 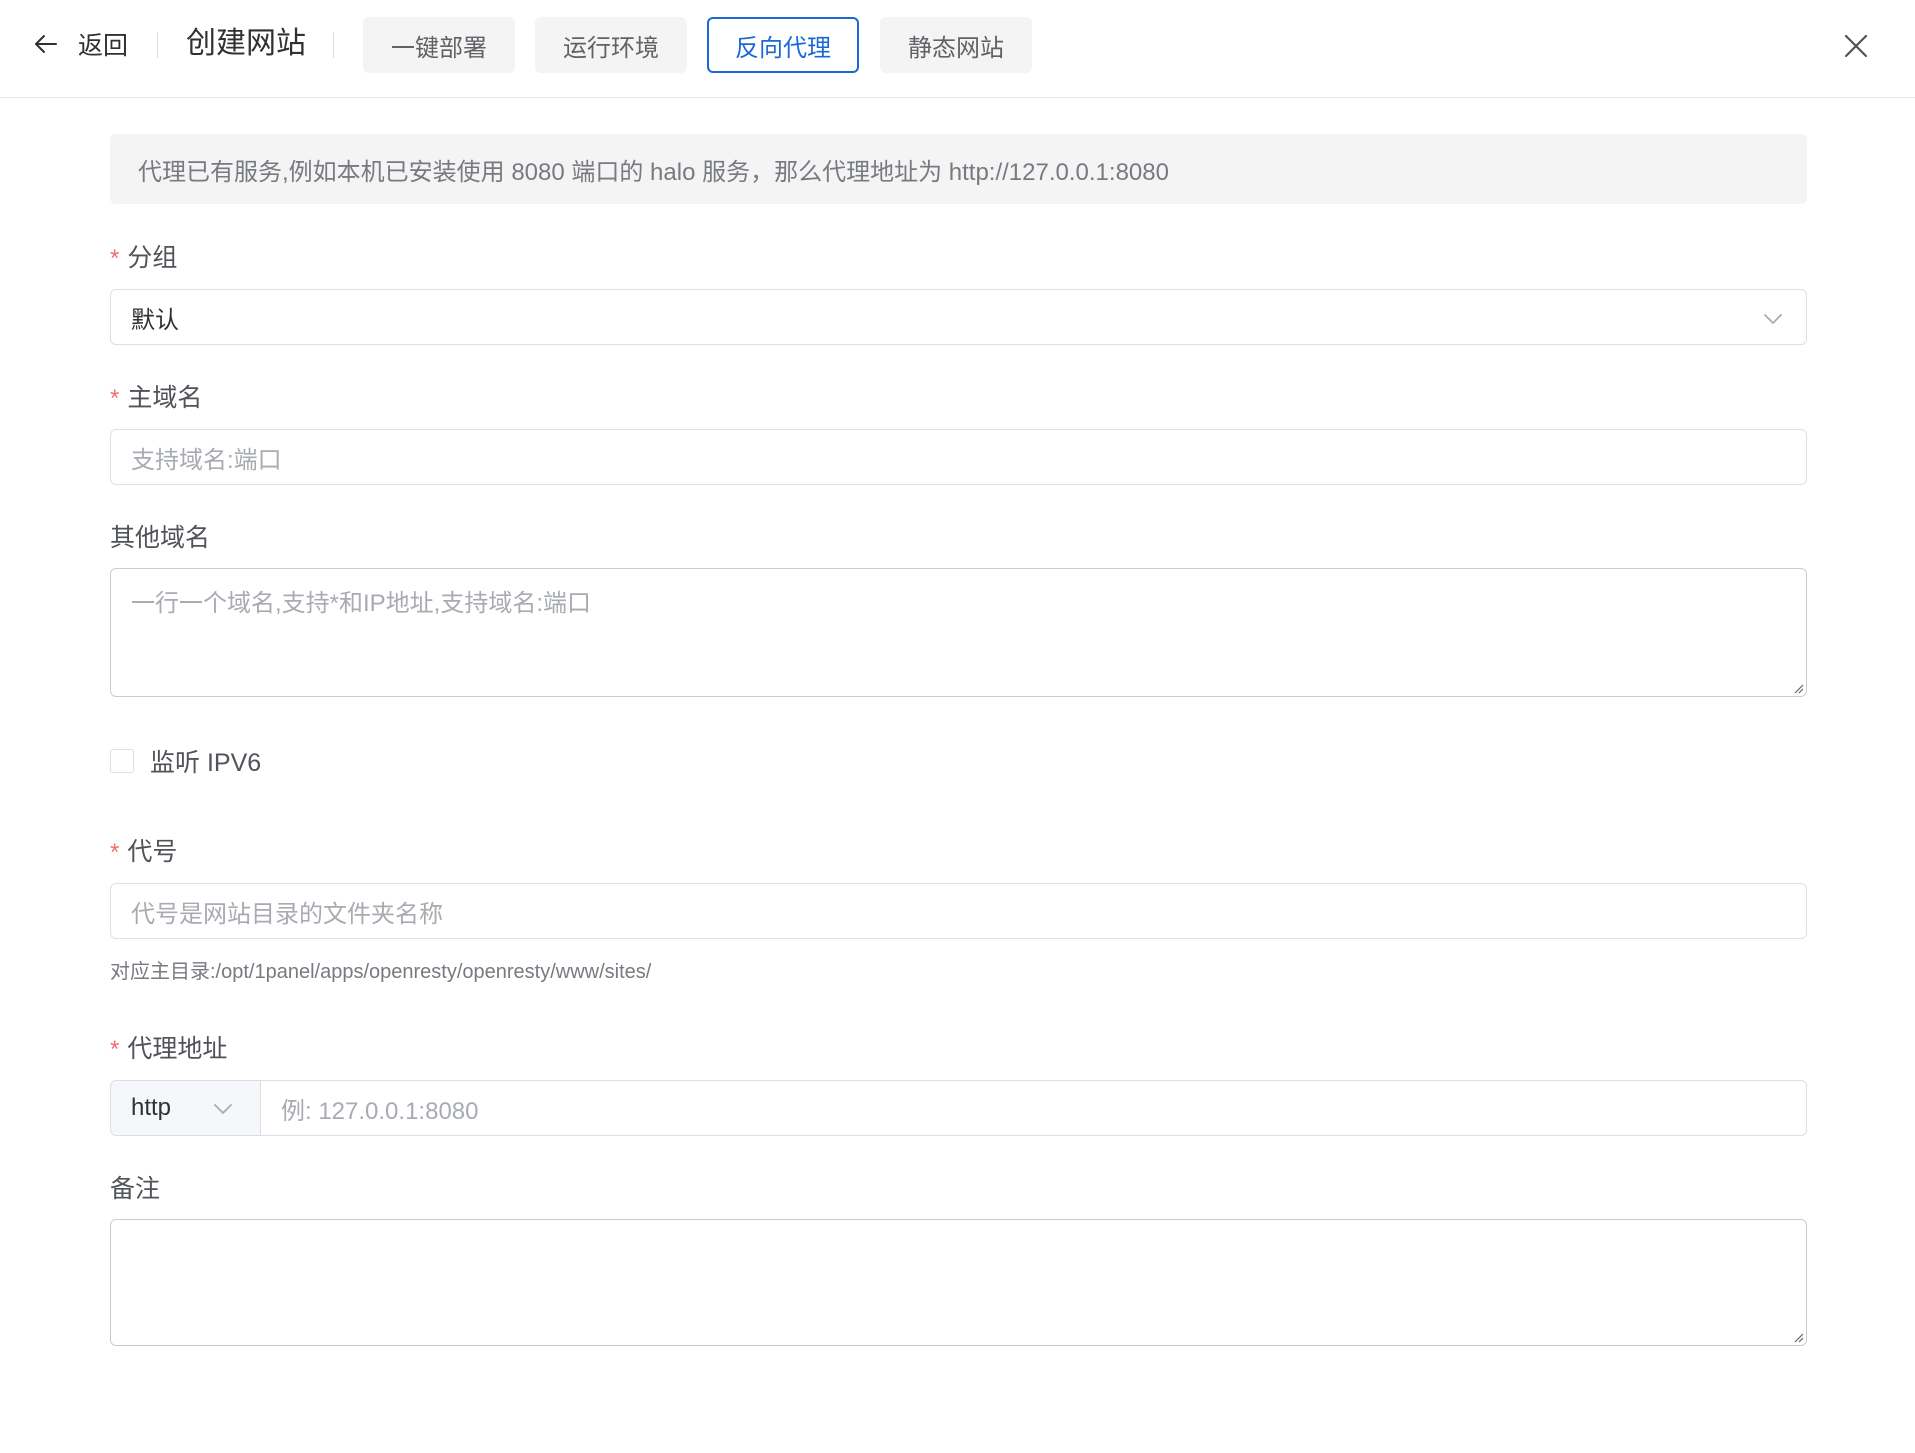 I want to click on back-label: 返回, so click(x=103, y=46).